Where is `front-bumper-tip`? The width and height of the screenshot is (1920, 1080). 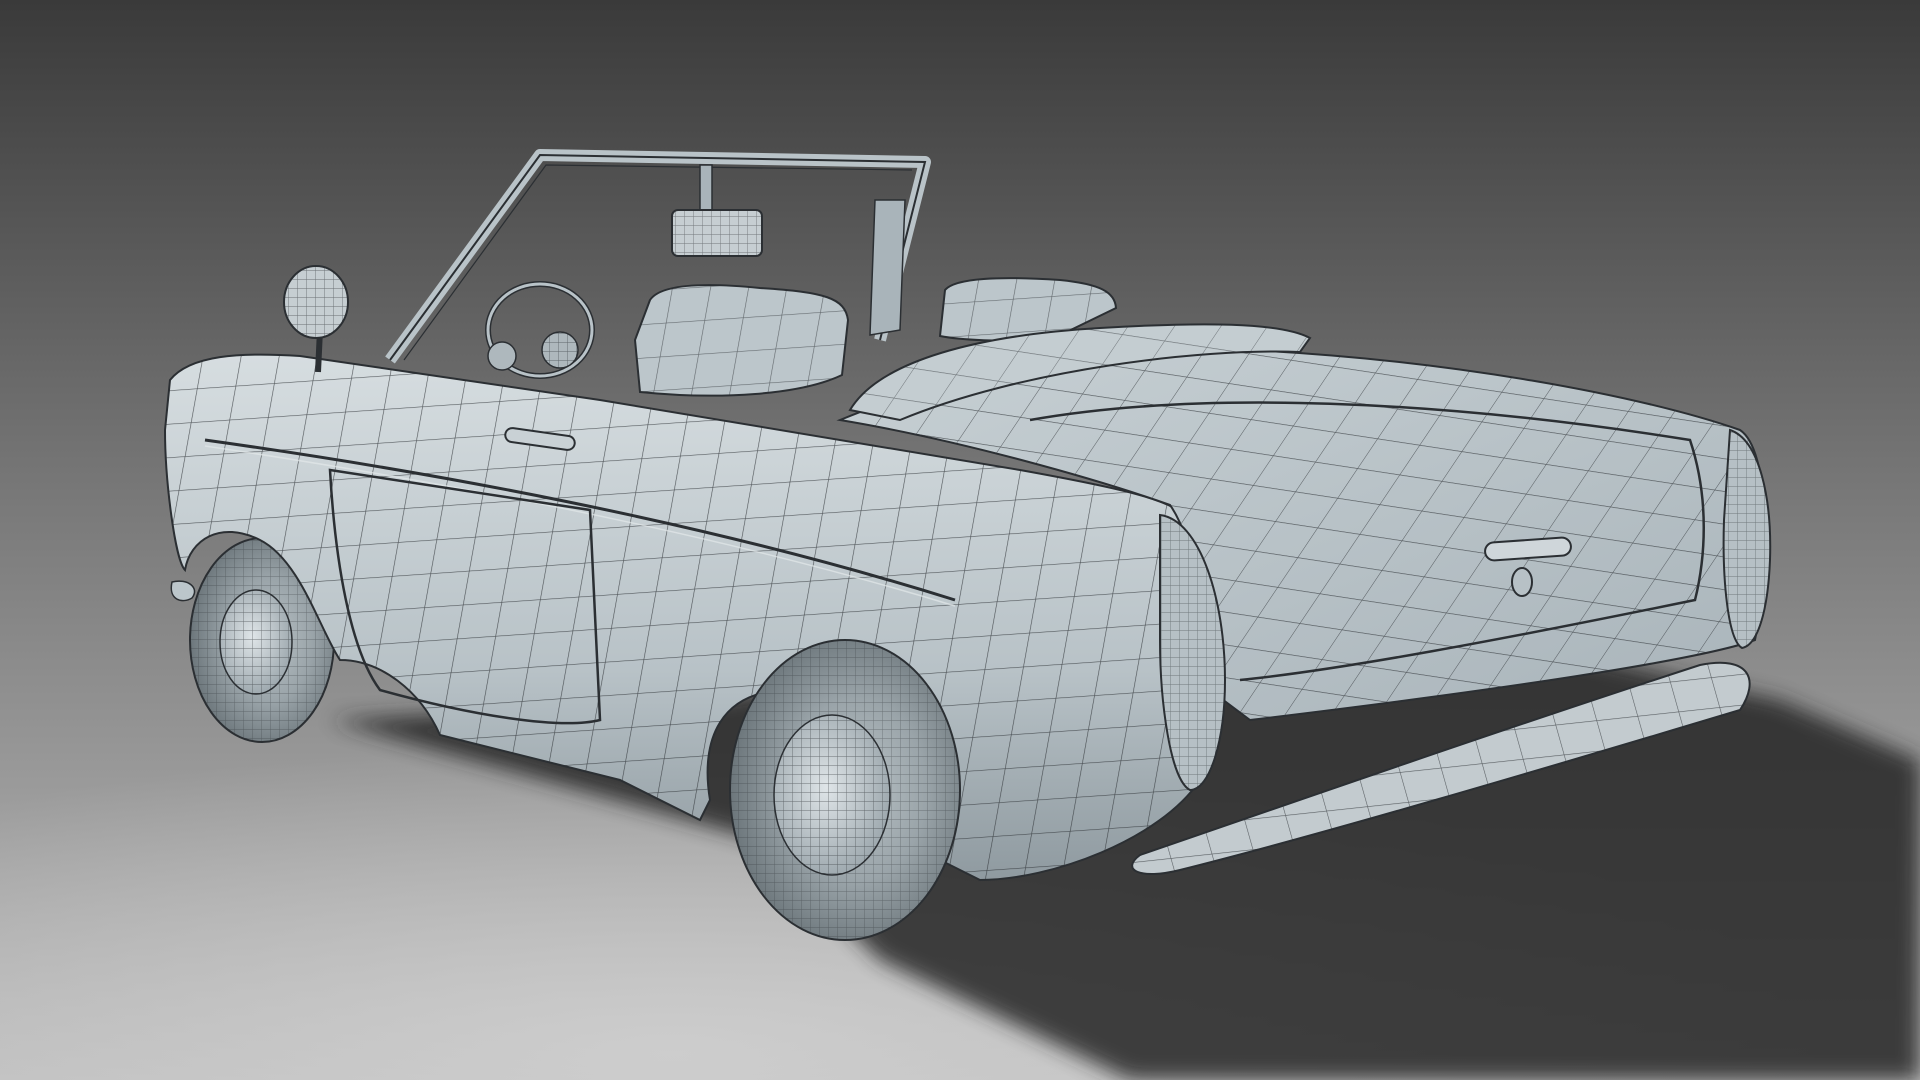 front-bumper-tip is located at coordinates (183, 591).